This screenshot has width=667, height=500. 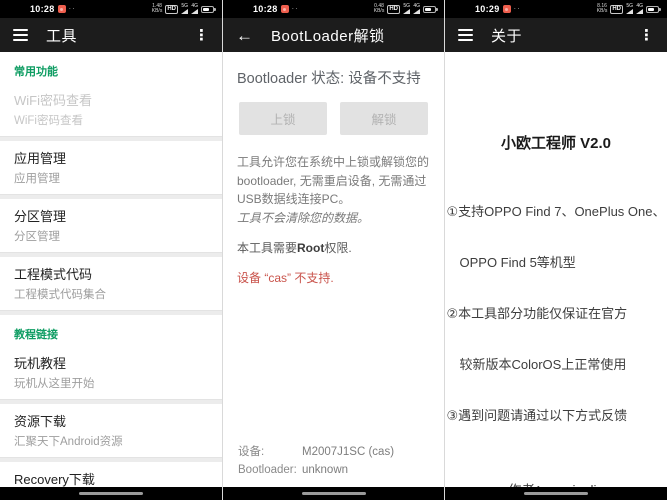 I want to click on list-item-partition-manage: 分区管理 分区管理, so click(x=111, y=225).